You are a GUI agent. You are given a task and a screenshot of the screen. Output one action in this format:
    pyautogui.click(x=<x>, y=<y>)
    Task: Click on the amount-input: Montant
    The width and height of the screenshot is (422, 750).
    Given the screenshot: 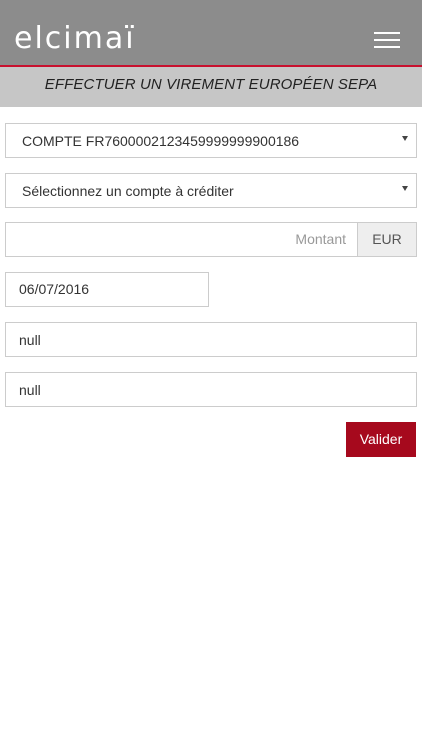 What is the action you would take?
    pyautogui.click(x=182, y=239)
    